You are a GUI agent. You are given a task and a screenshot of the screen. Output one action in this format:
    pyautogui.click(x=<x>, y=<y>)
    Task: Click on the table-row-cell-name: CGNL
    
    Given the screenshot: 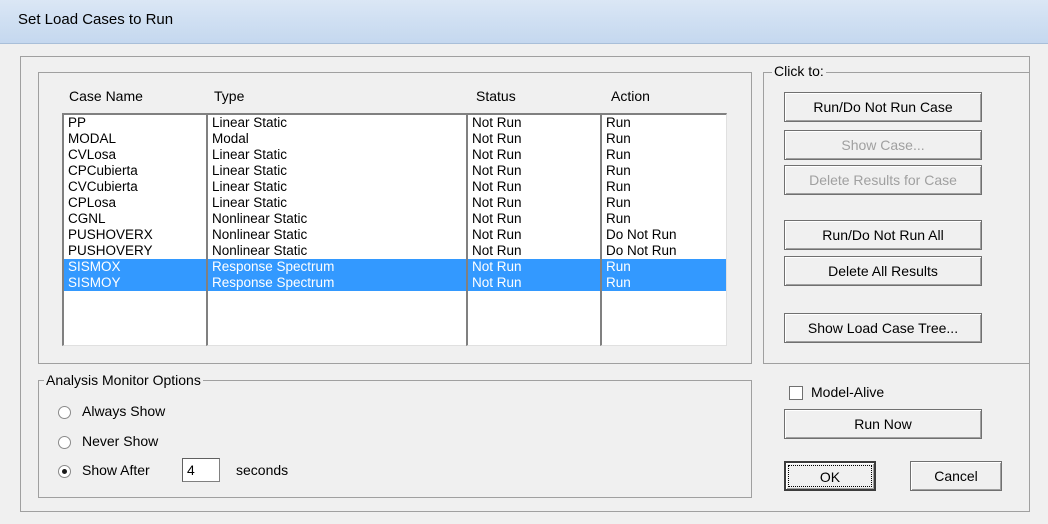 What is the action you would take?
    pyautogui.click(x=135, y=219)
    